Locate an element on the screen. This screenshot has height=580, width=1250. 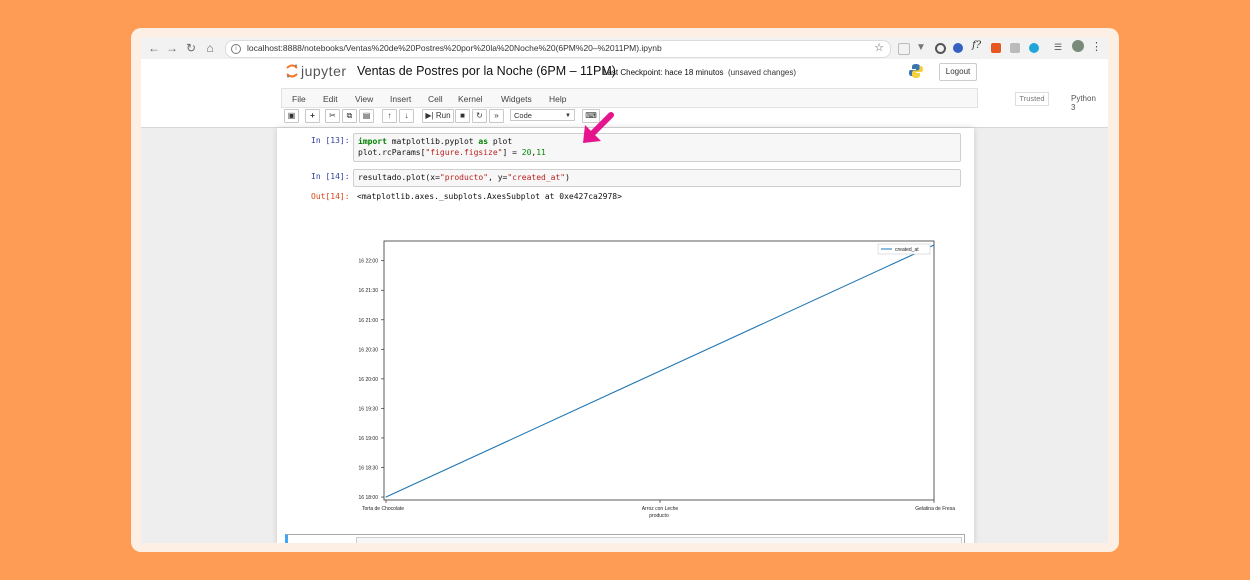
y-tick-label: 16 19:30 is located at coordinates (369, 409).